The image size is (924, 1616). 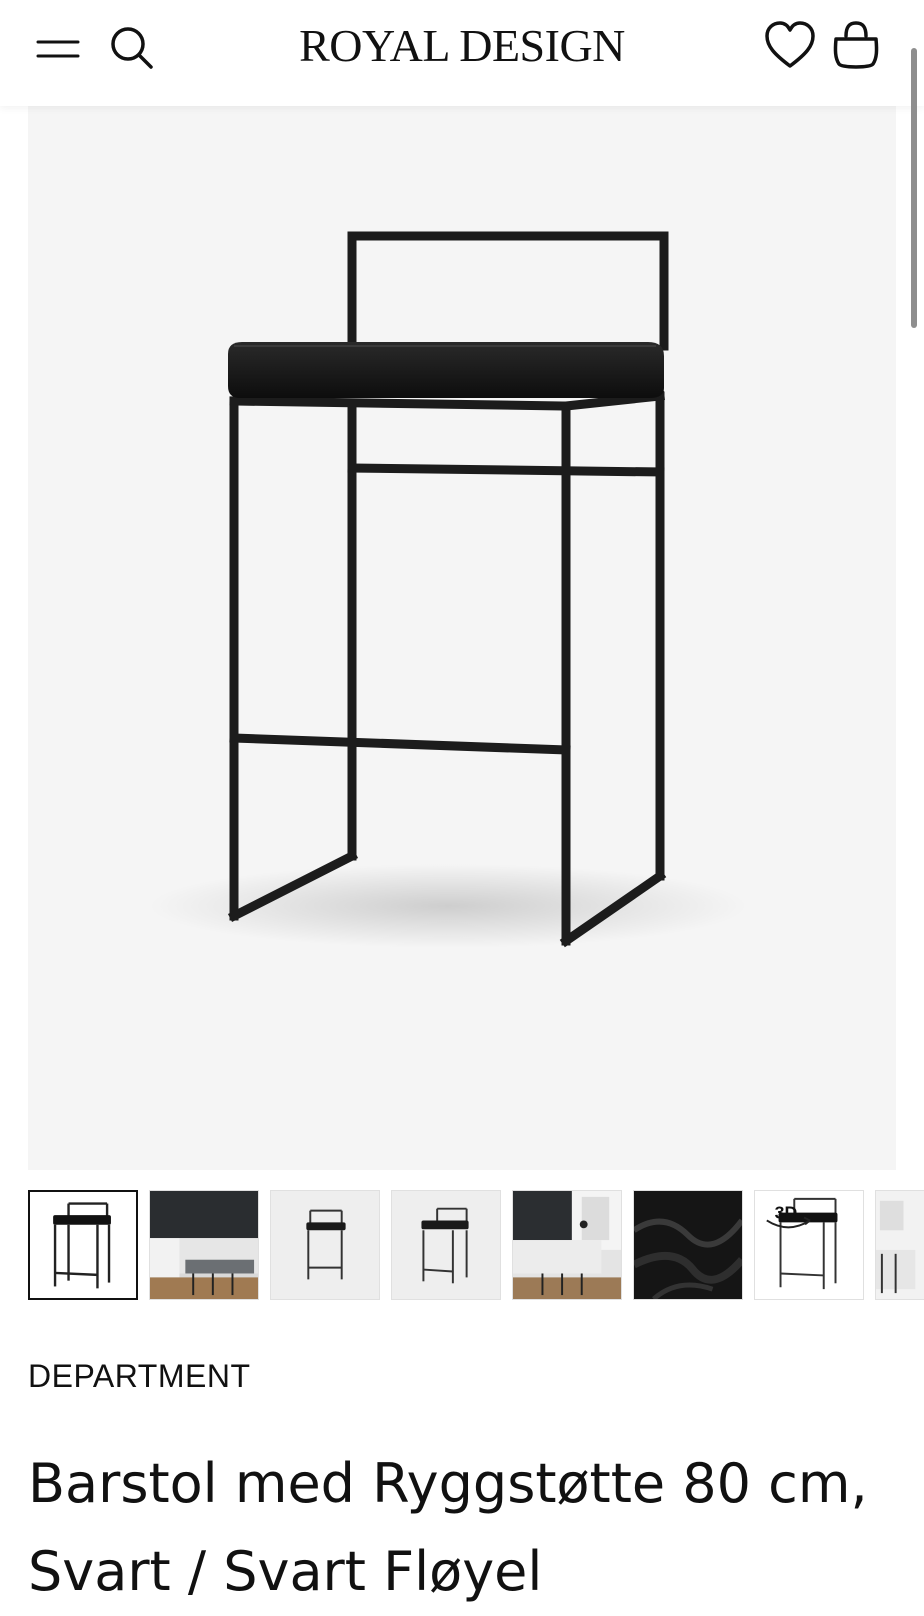 I want to click on shopping-bag-icon, so click(x=856, y=46).